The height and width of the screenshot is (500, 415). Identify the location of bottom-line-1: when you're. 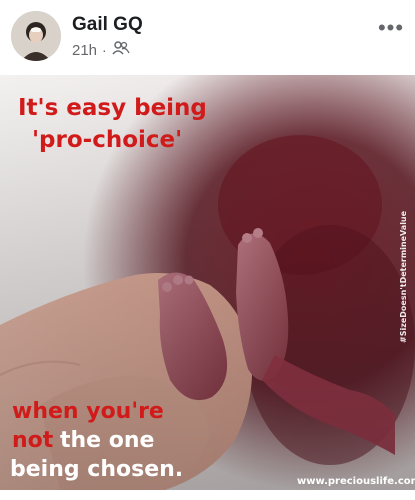
(88, 411).